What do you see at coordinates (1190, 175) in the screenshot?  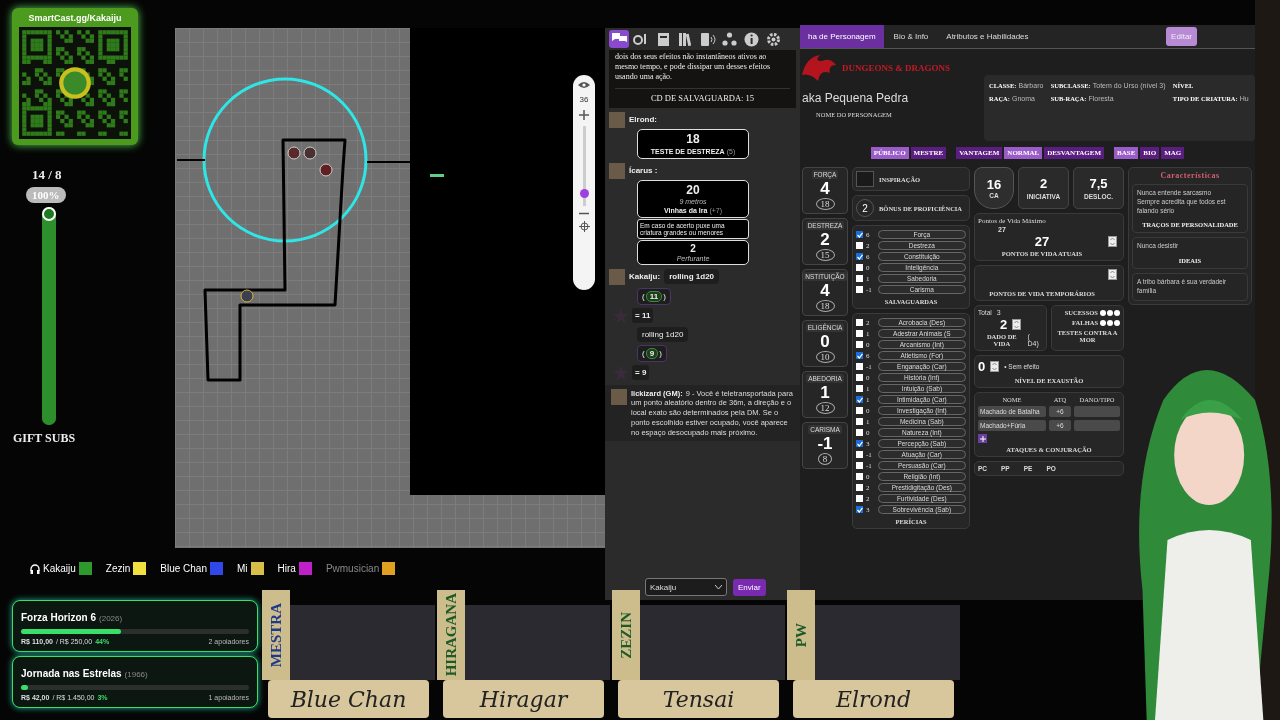 I see `panel-title: Características` at bounding box center [1190, 175].